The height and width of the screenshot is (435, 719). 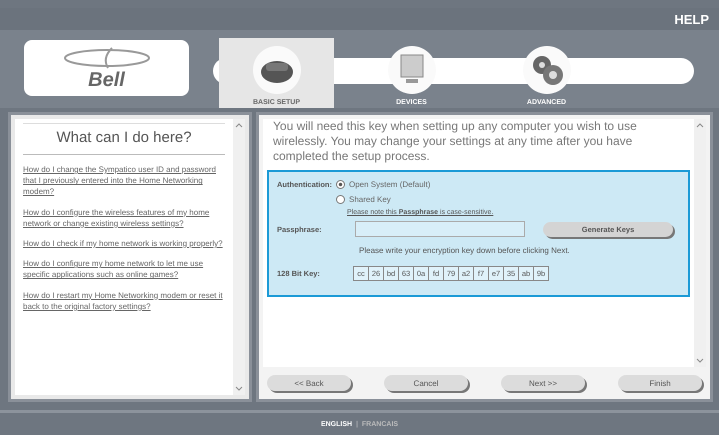 What do you see at coordinates (660, 383) in the screenshot?
I see `wizard-button: Finish` at bounding box center [660, 383].